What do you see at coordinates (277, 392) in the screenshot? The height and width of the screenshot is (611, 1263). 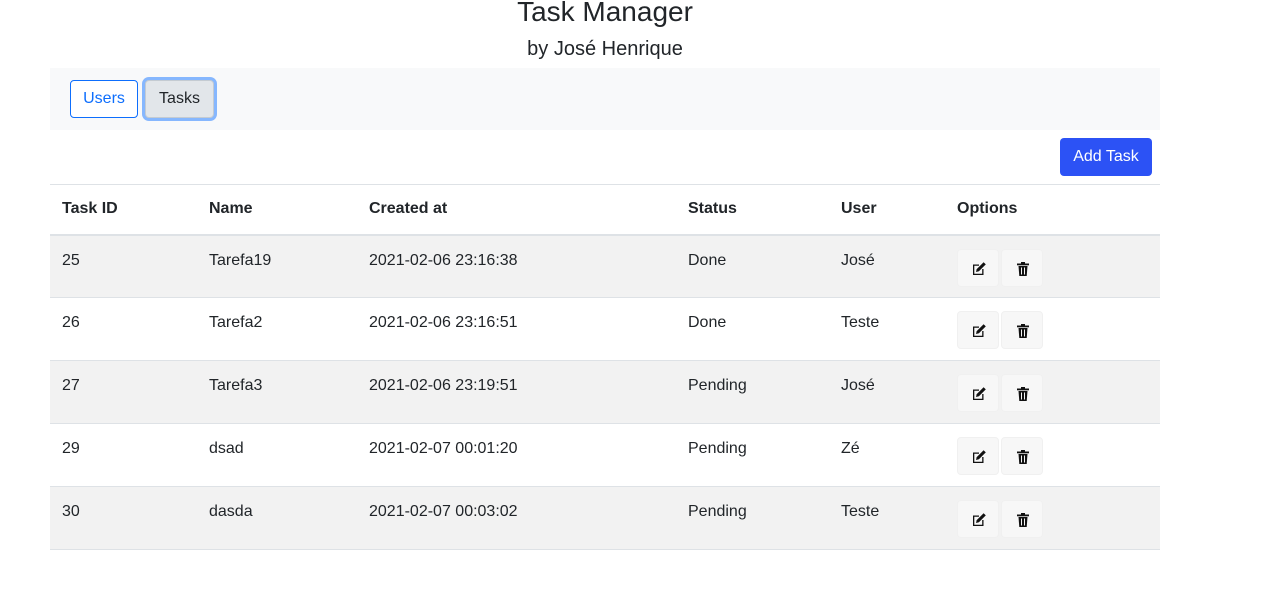 I see `cell-name: Tarefa3` at bounding box center [277, 392].